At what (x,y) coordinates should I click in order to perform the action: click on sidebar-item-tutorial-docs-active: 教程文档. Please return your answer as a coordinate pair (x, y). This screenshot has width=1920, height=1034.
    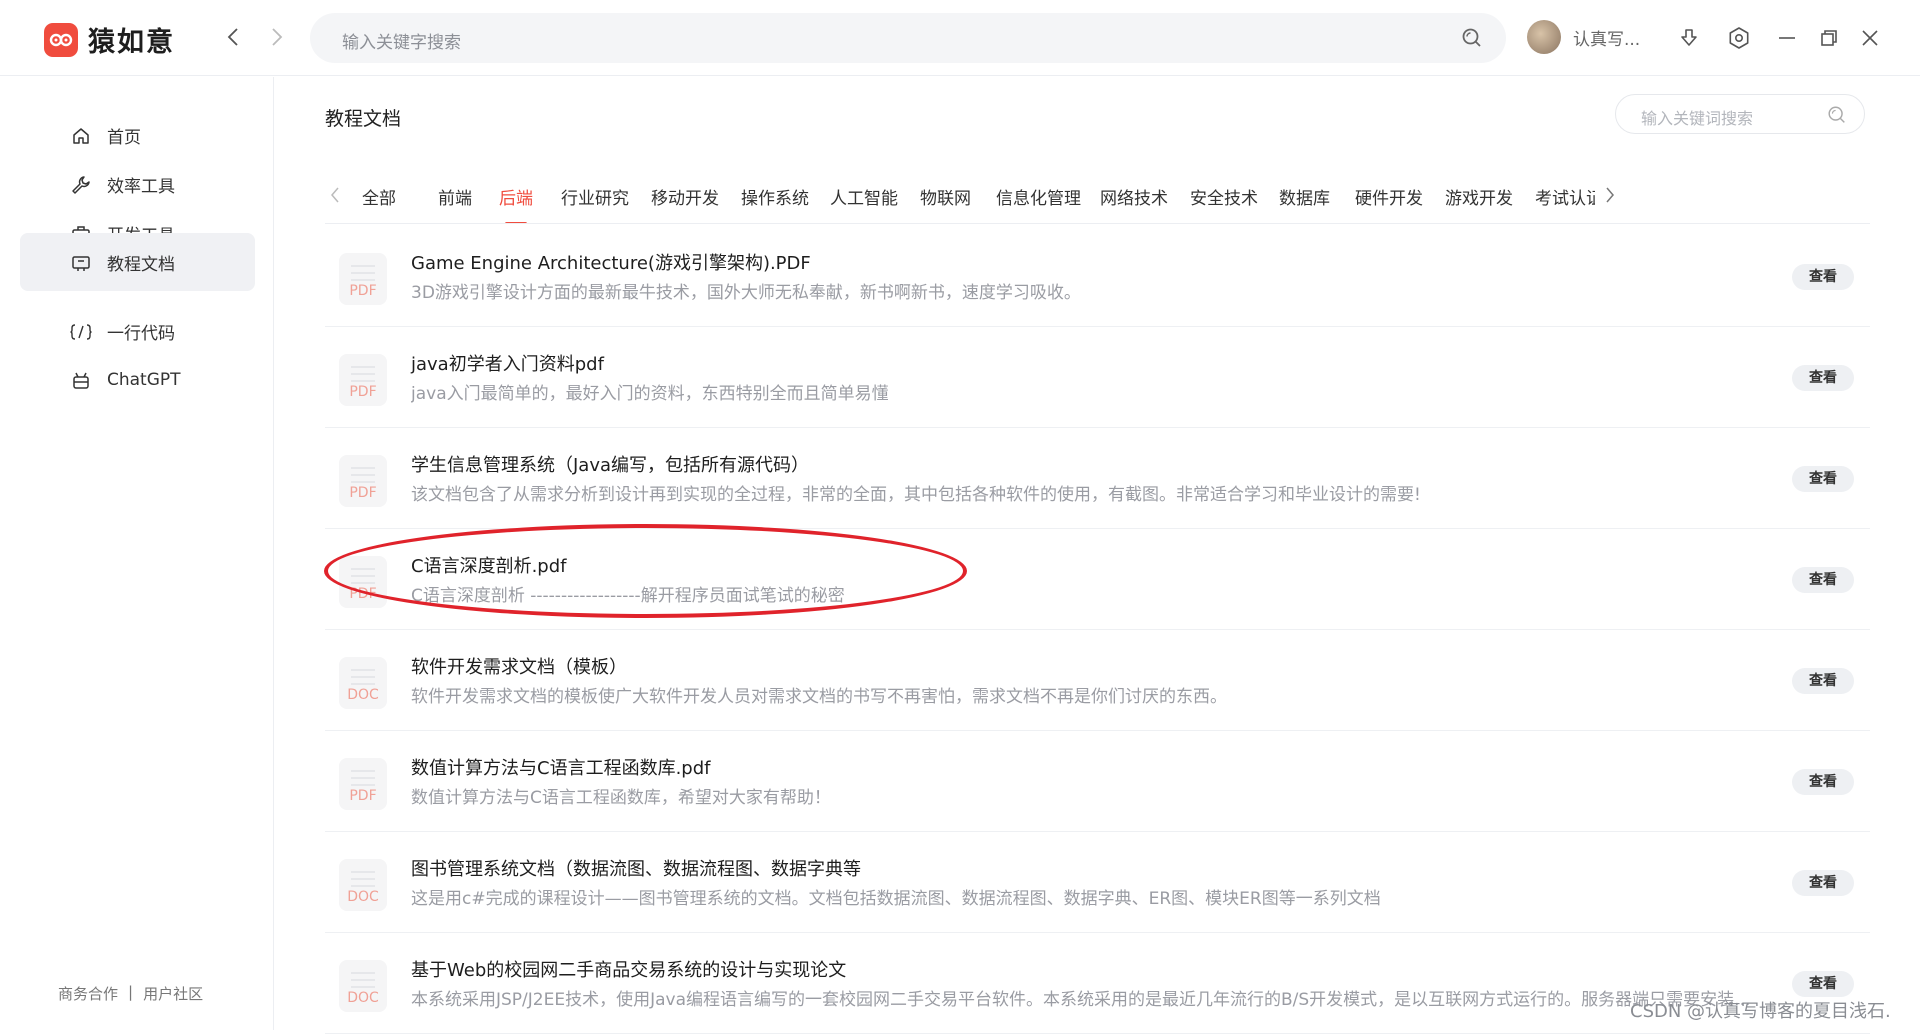
    Looking at the image, I should click on (137, 262).